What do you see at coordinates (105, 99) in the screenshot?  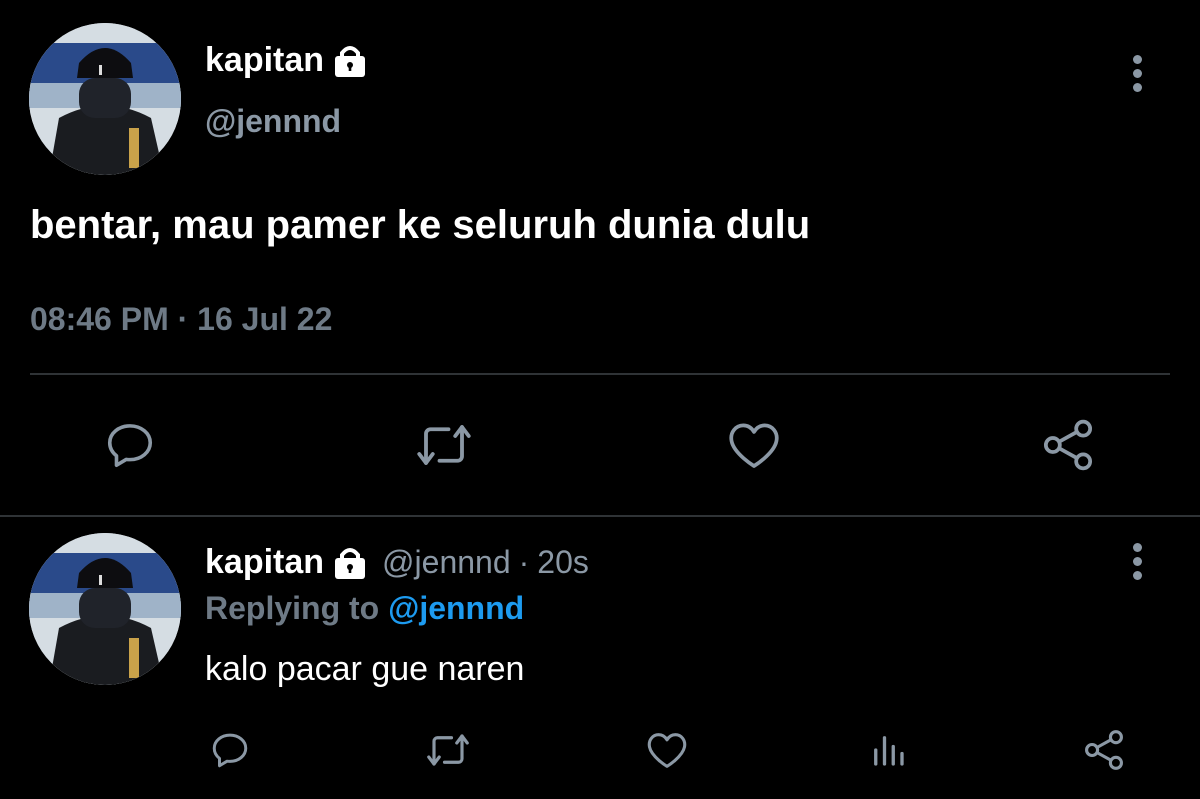 I see `avatar` at bounding box center [105, 99].